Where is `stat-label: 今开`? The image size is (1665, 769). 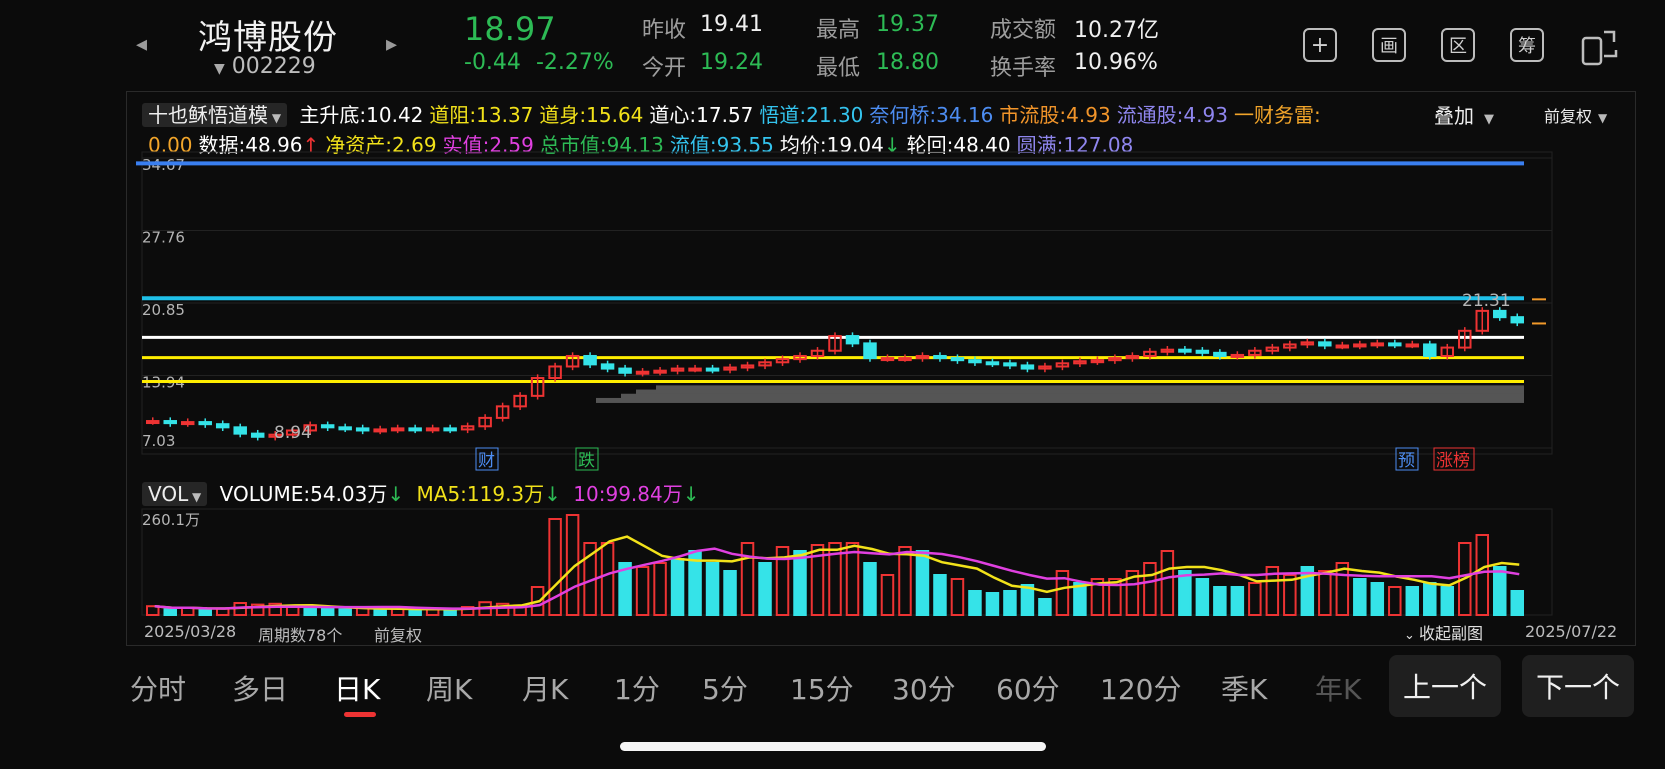 stat-label: 今开 is located at coordinates (664, 68).